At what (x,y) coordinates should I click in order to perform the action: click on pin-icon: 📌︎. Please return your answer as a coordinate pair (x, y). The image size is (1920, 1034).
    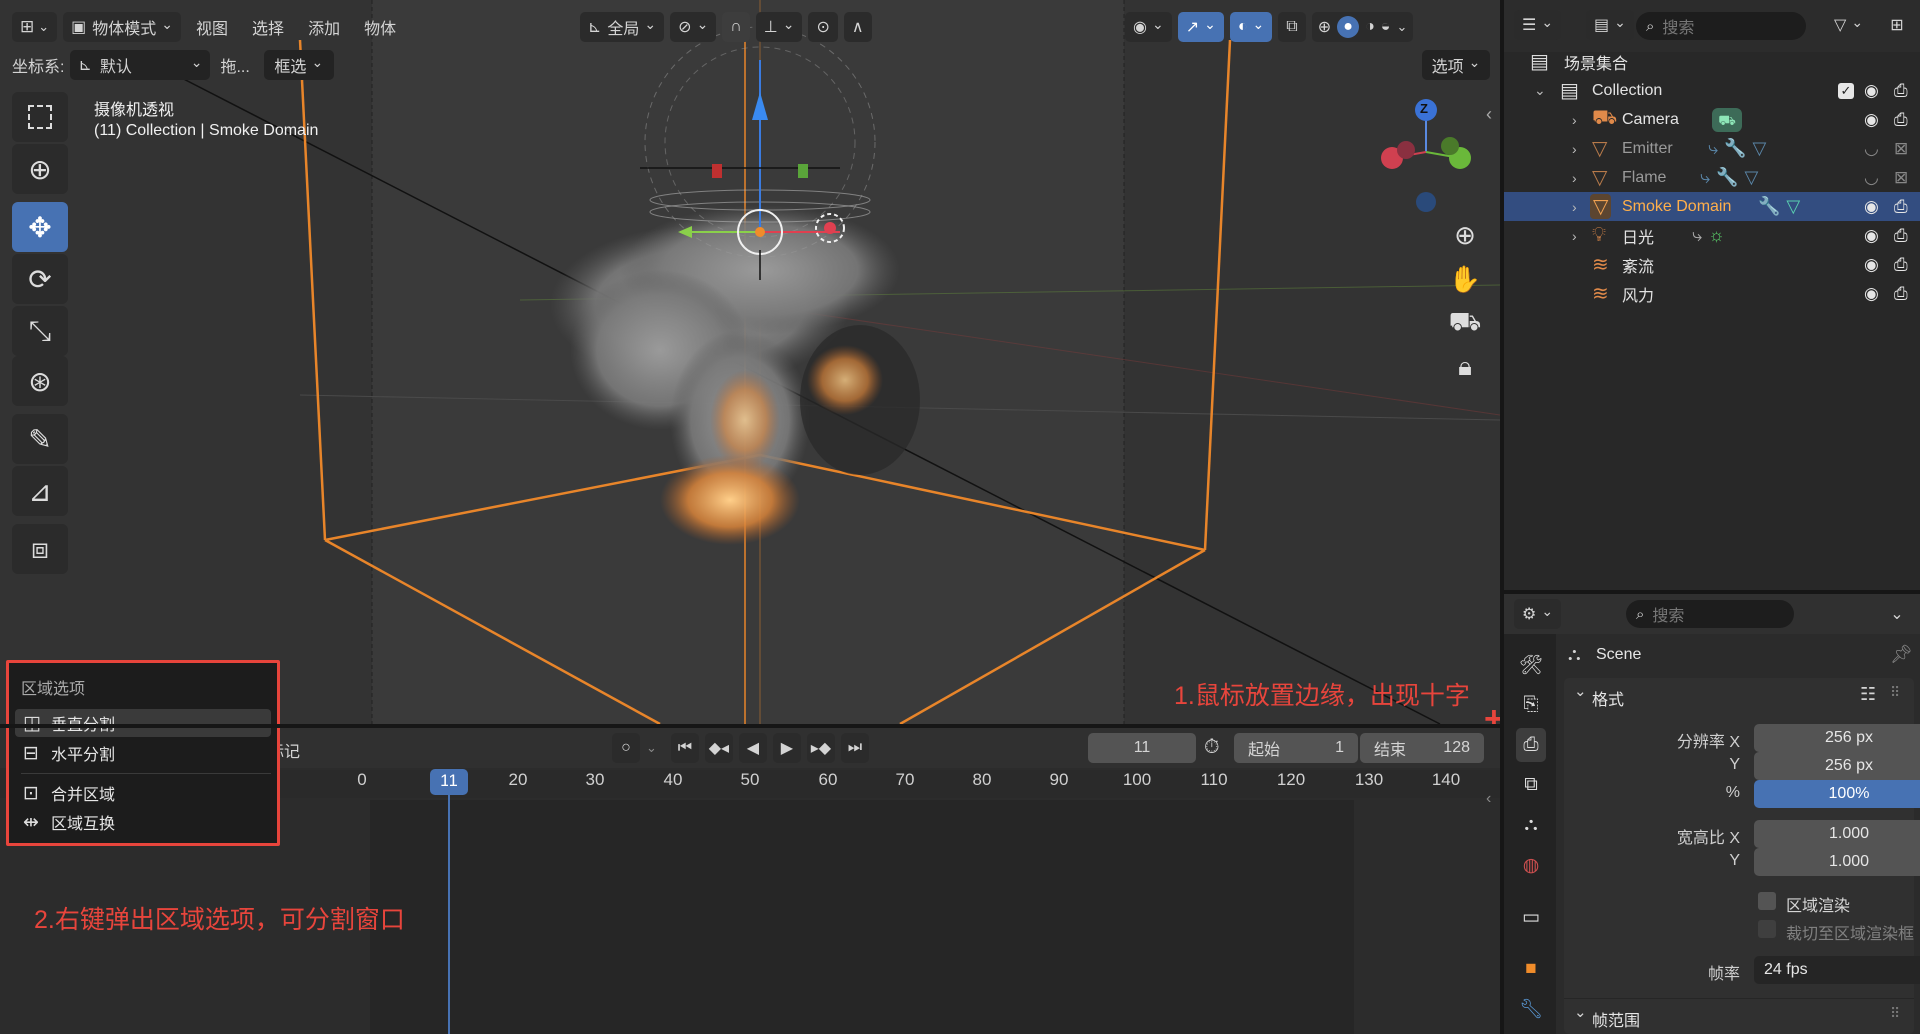
    Looking at the image, I should click on (1901, 654).